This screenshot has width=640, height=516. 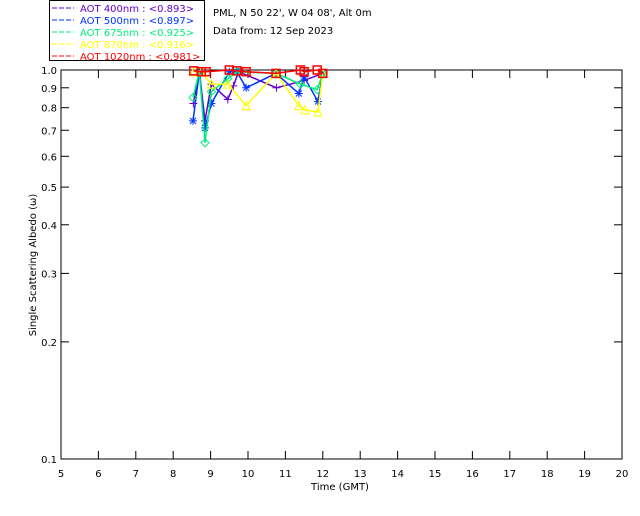 What do you see at coordinates (435, 474) in the screenshot?
I see `x-tick-label: 15` at bounding box center [435, 474].